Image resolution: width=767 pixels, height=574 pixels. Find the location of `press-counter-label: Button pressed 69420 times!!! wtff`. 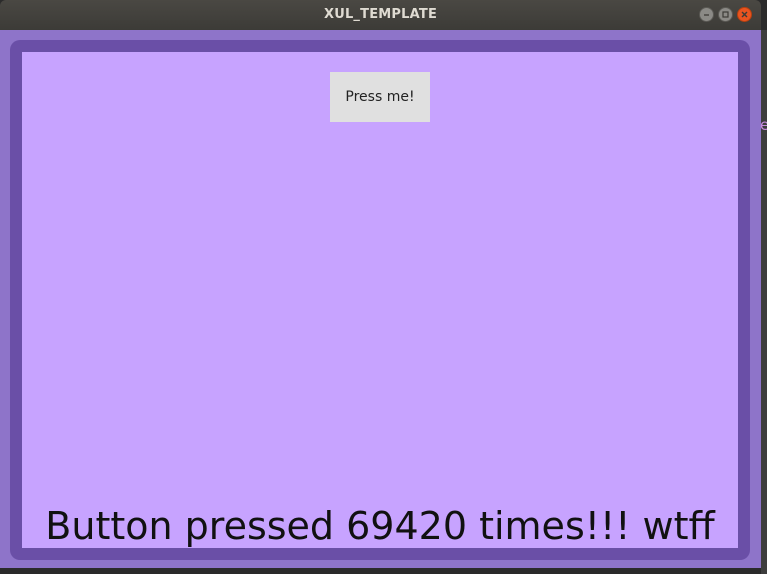

press-counter-label: Button pressed 69420 times!!! wtff is located at coordinates (380, 526).